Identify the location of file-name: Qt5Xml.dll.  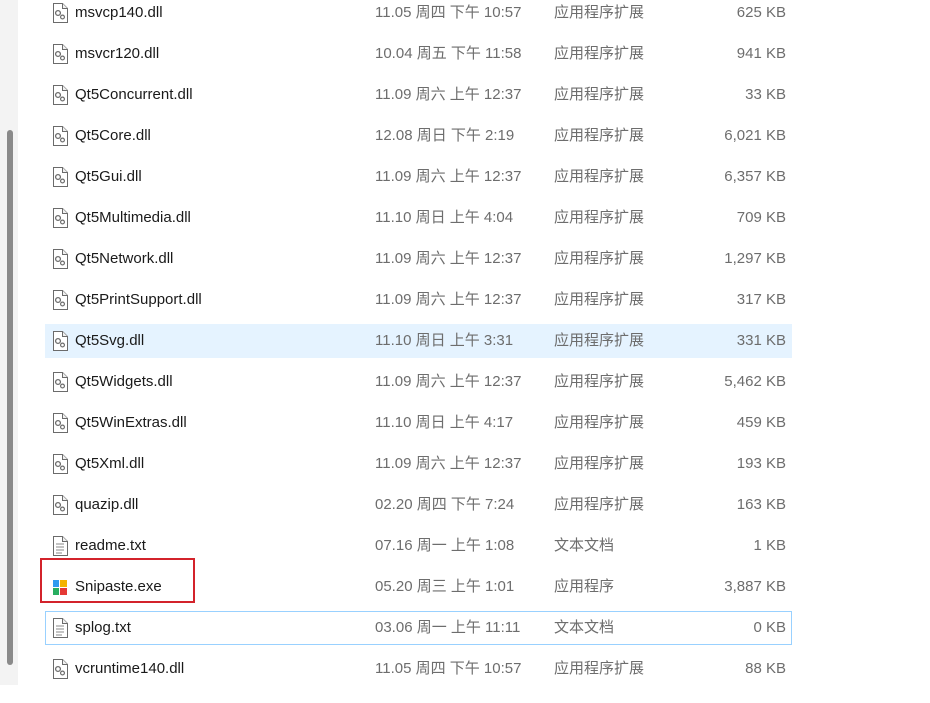
(110, 463).